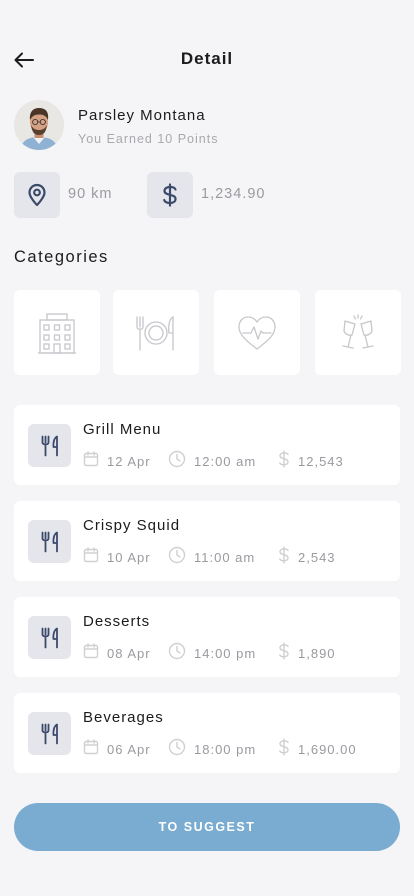  I want to click on menu-date-text: 12 Apr, so click(129, 461).